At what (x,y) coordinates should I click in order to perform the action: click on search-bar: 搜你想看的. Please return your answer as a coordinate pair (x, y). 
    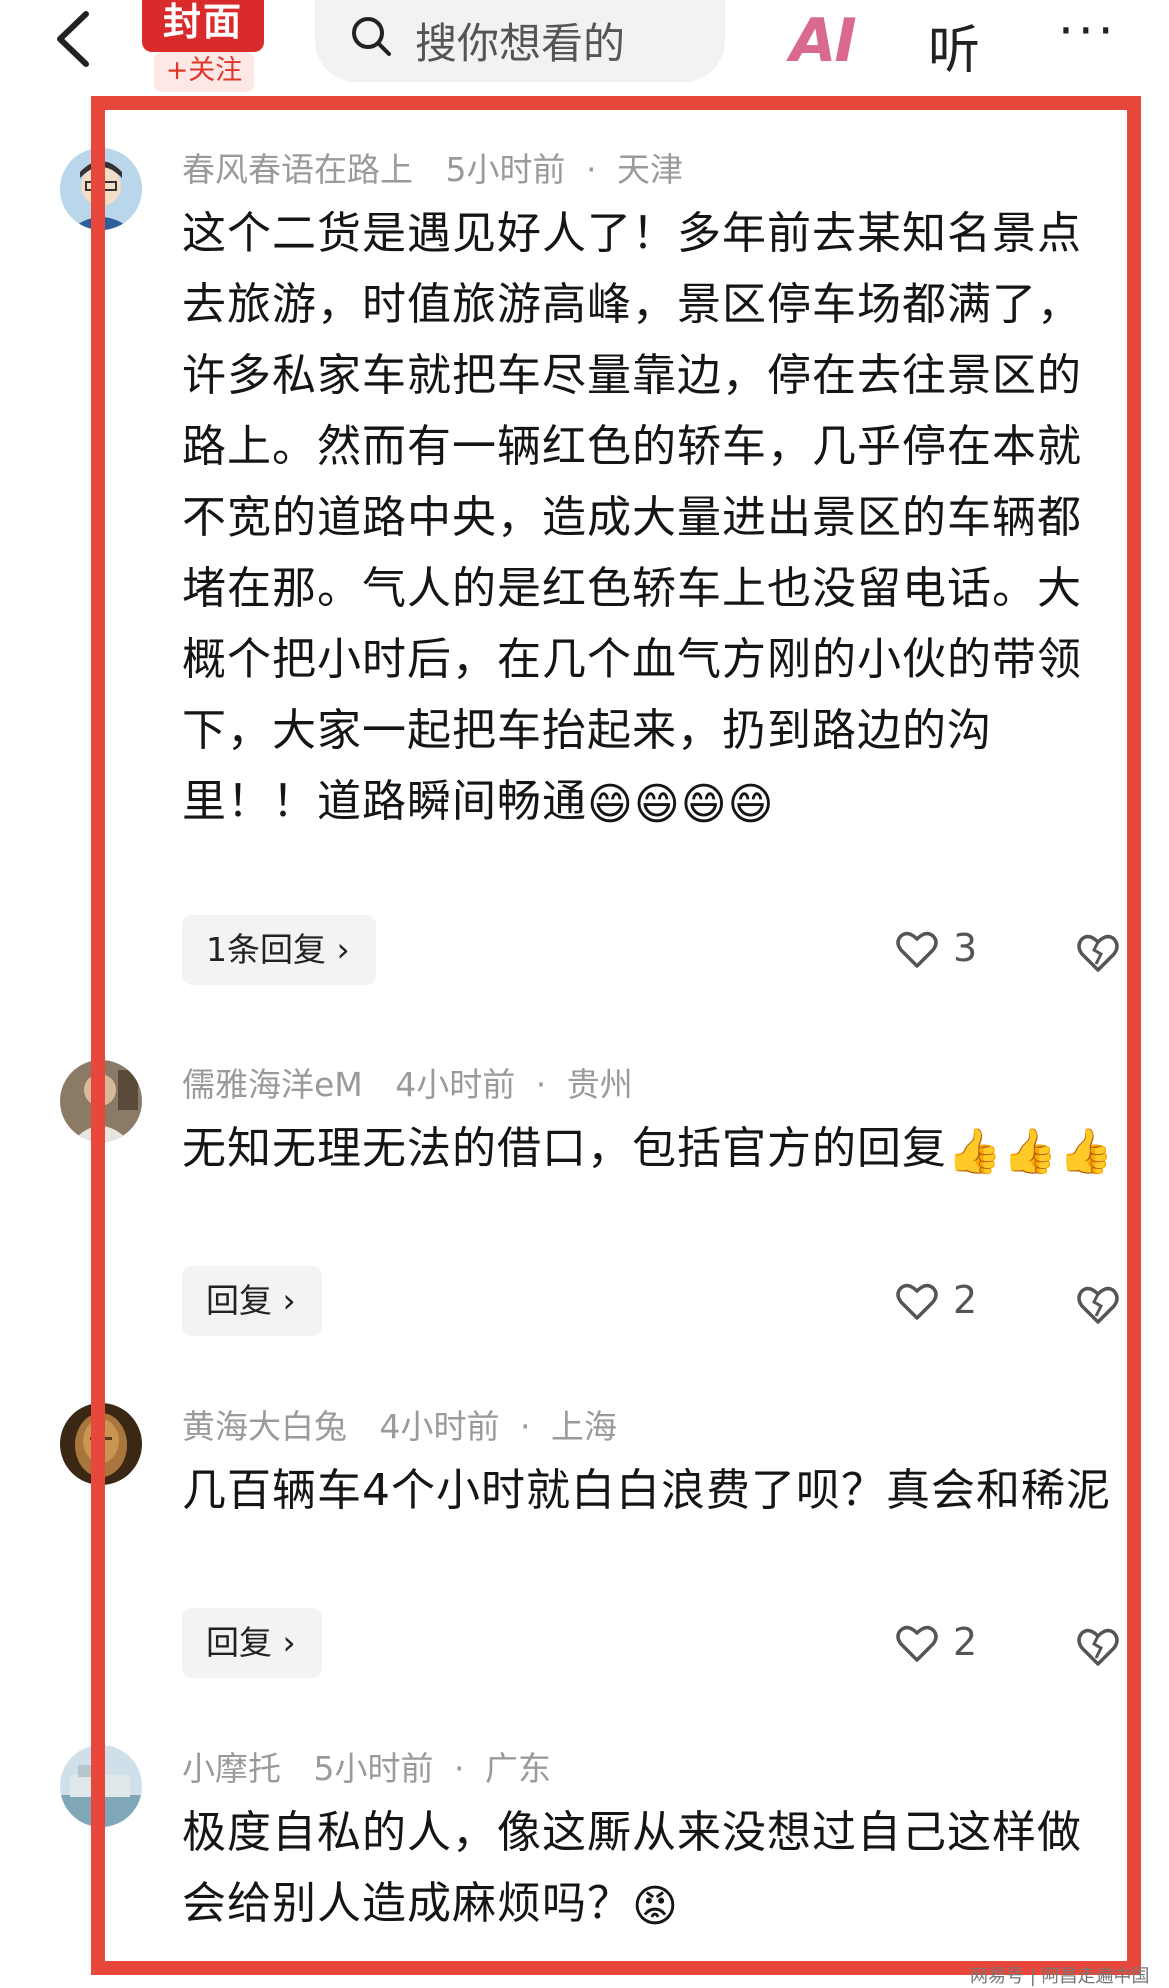
    Looking at the image, I should click on (520, 41).